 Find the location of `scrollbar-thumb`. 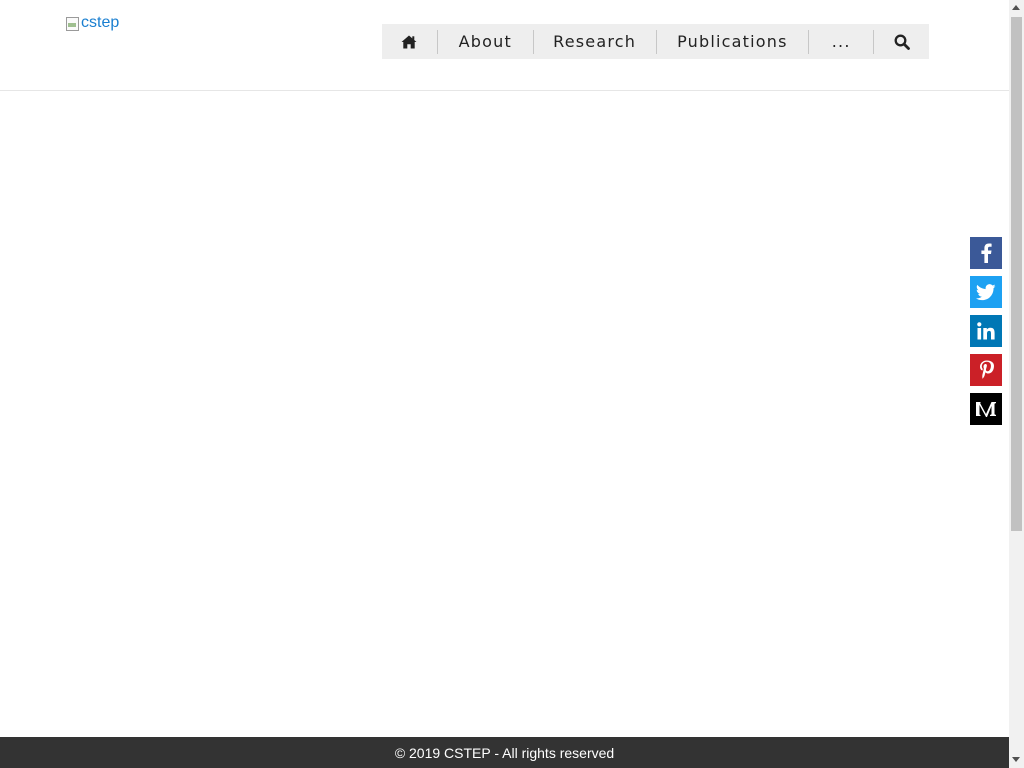

scrollbar-thumb is located at coordinates (1016, 274).